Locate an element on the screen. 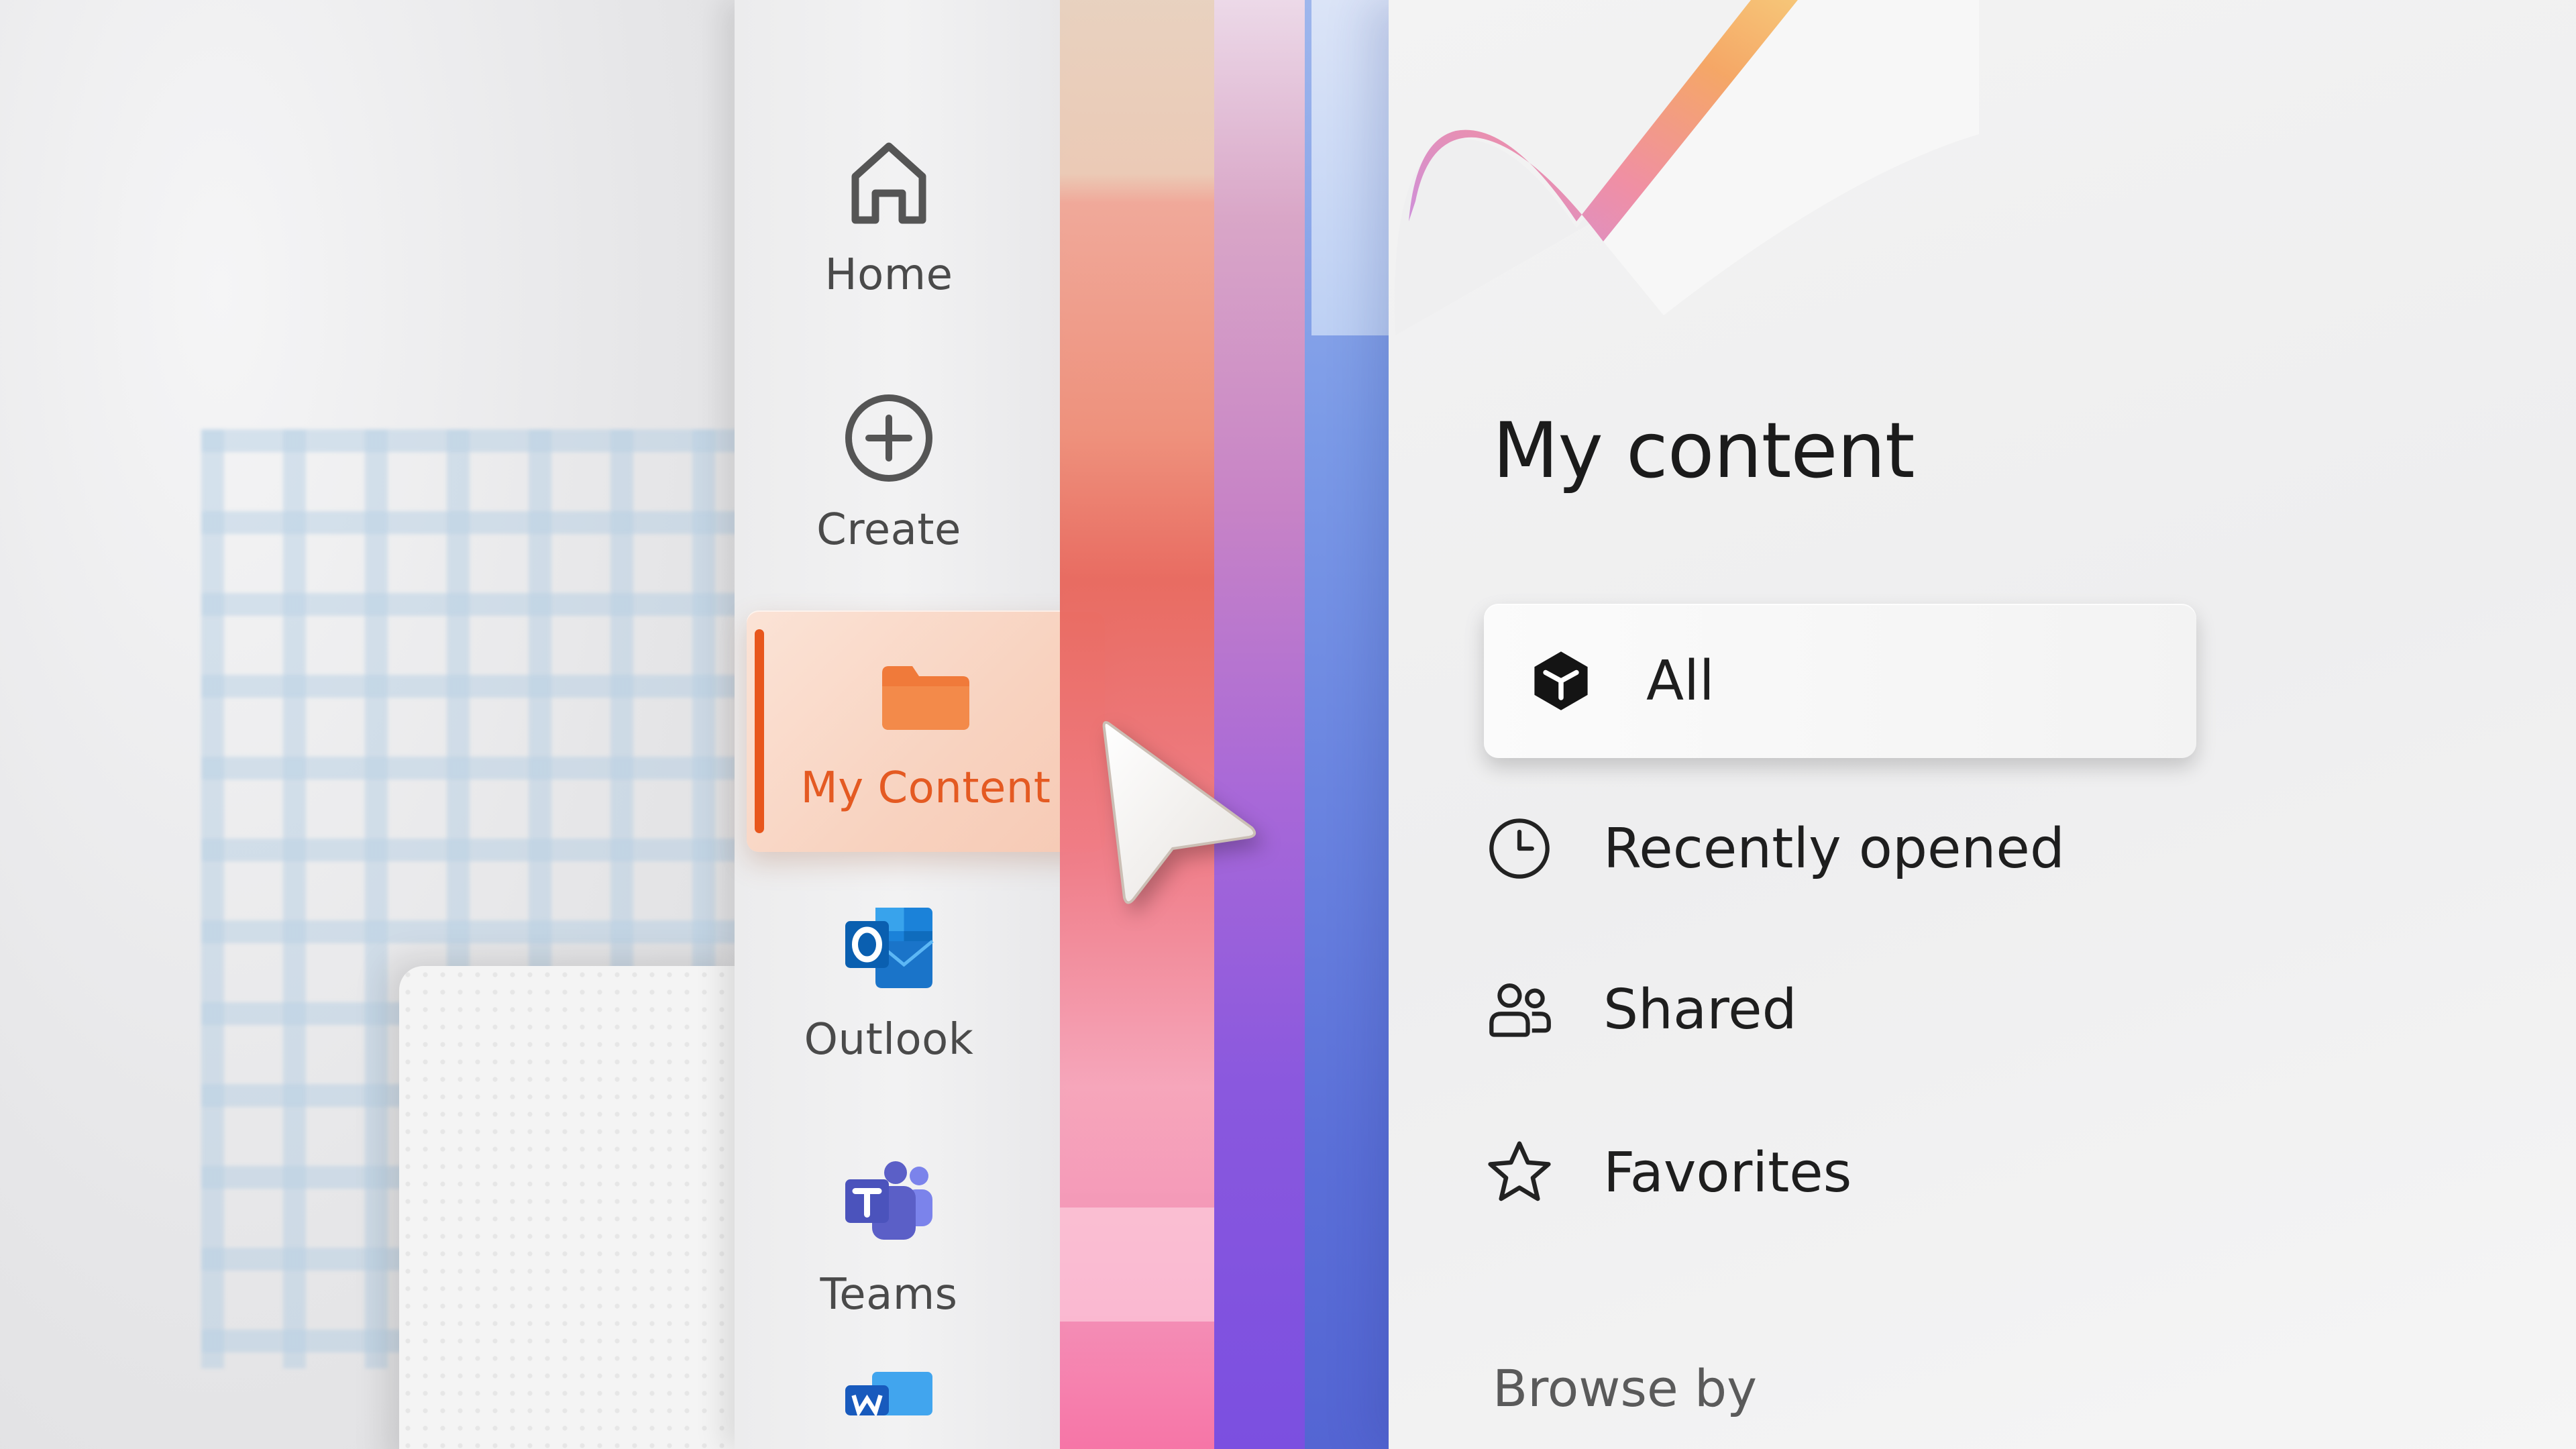  nav-label-outlook: Outlook is located at coordinates (889, 1040).